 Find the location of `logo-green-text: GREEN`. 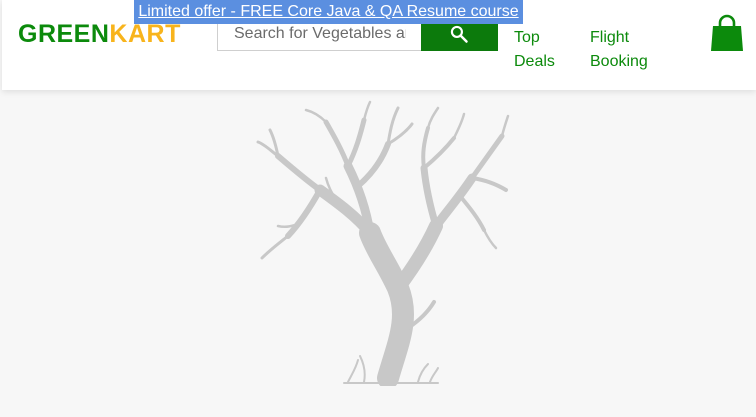

logo-green-text: GREEN is located at coordinates (64, 34).